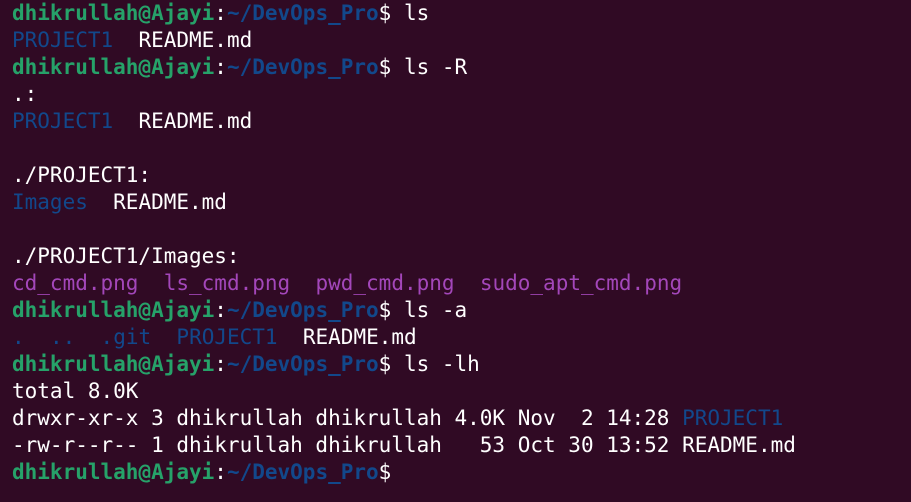  Describe the element at coordinates (435, 364) in the screenshot. I see `command-text: ls -lh` at that location.